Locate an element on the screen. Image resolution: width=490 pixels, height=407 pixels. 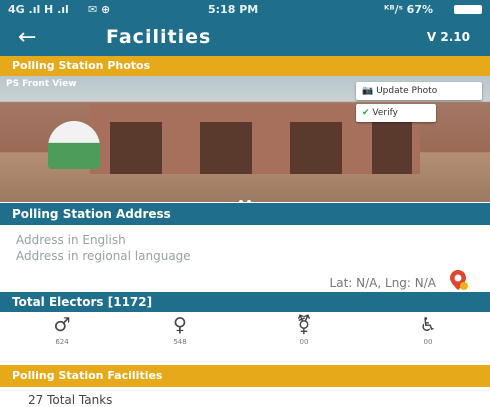
status-right: ᴷᴮ/ˢ 67% is located at coordinates (409, 9).